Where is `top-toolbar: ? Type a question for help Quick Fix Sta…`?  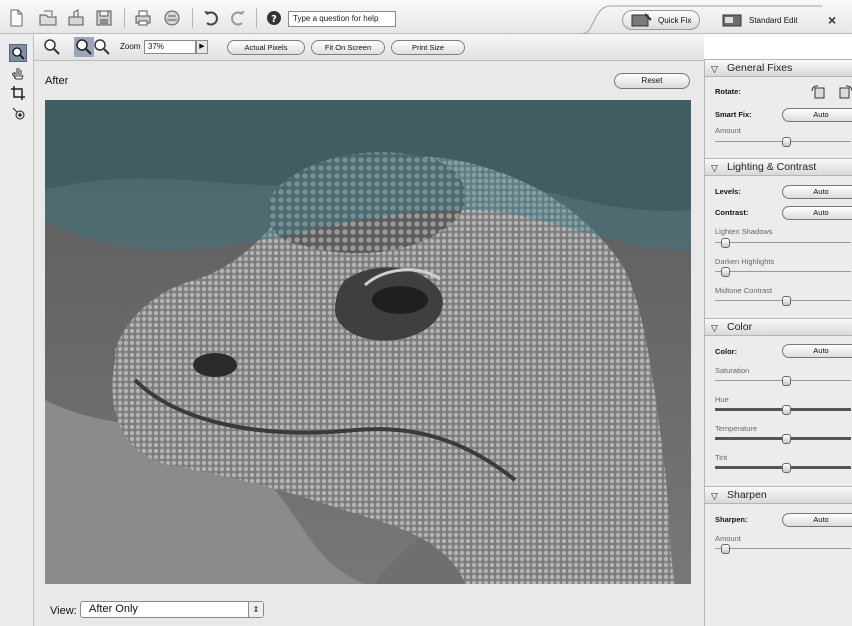
top-toolbar: ? Type a question for help Quick Fix Sta… is located at coordinates (426, 17).